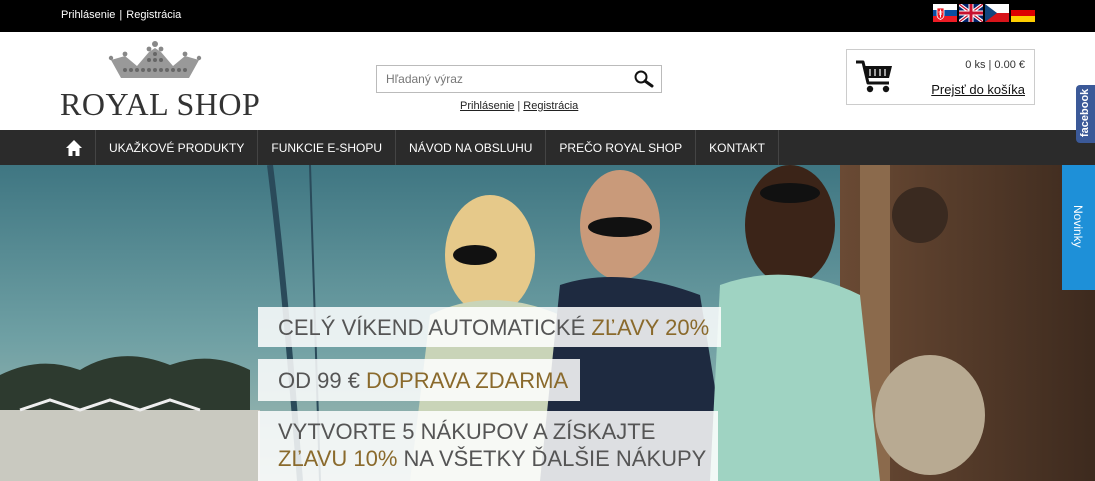  I want to click on nav-item-preco-royal-shop: PREČO ROYAL SHOP, so click(621, 147).